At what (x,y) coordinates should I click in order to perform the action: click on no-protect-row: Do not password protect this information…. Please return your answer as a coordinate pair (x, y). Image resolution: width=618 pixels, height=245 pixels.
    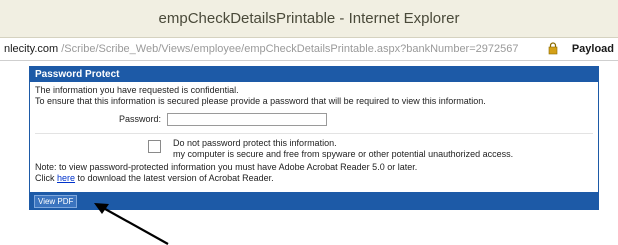
    Looking at the image, I should click on (314, 146).